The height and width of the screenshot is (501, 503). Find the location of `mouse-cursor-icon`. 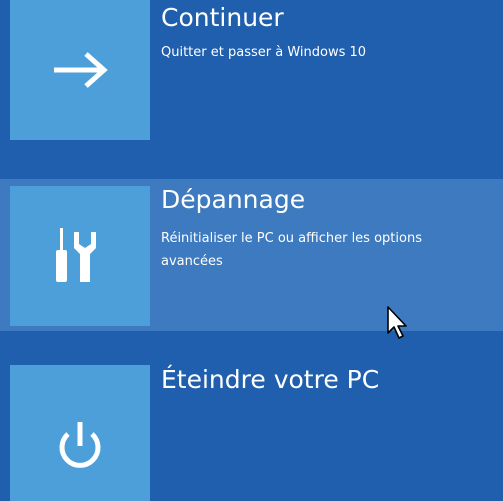

mouse-cursor-icon is located at coordinates (397, 322).